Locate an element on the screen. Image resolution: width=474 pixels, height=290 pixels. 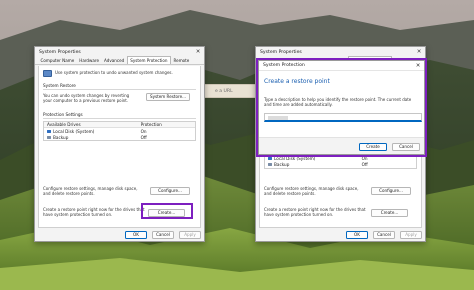
drives-table: Local Disk (System) On Backup Off is located at coordinates (340, 162).